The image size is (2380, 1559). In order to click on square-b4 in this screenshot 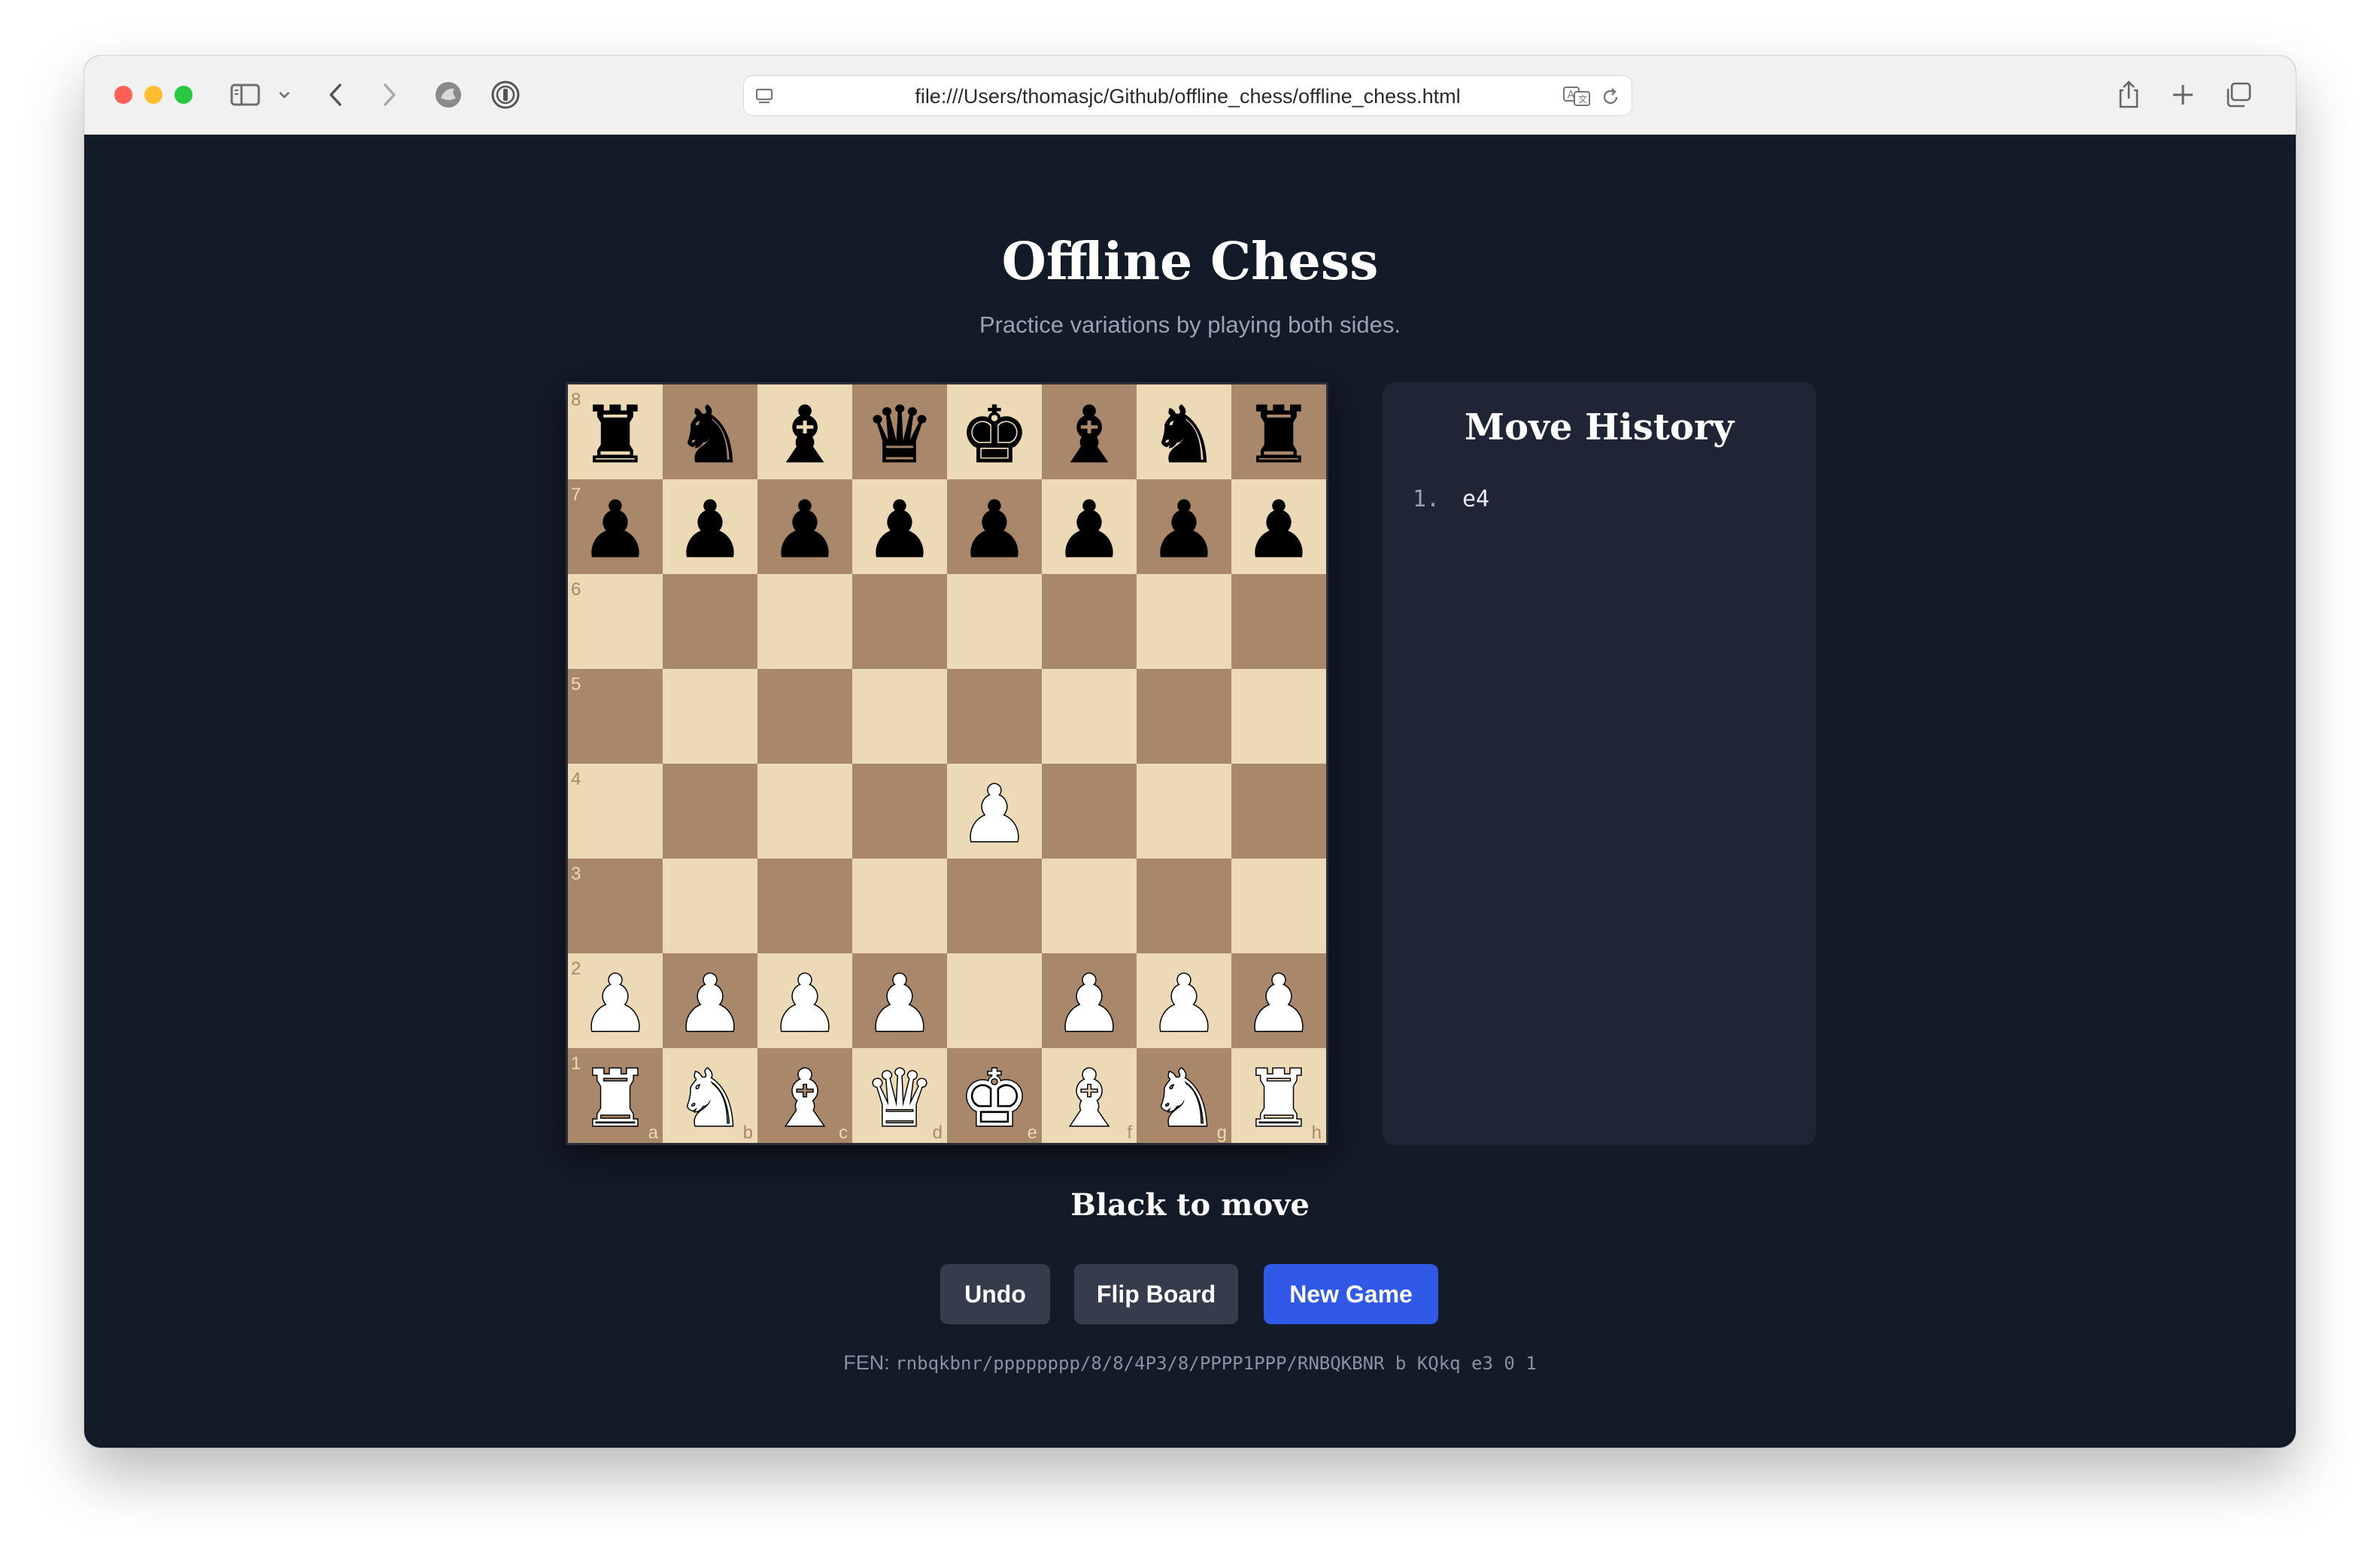, I will do `click(710, 811)`.